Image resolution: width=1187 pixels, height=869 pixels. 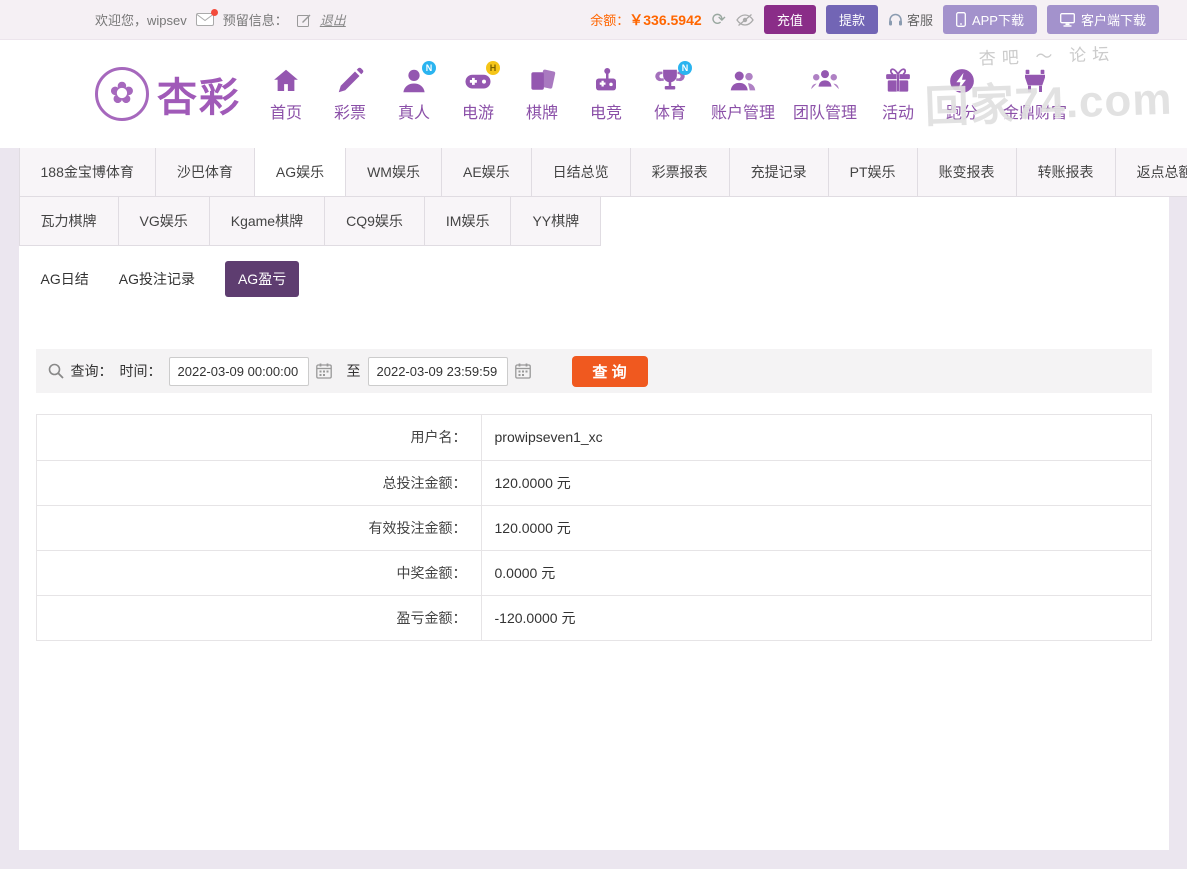 I want to click on phone-icon, so click(x=961, y=19).